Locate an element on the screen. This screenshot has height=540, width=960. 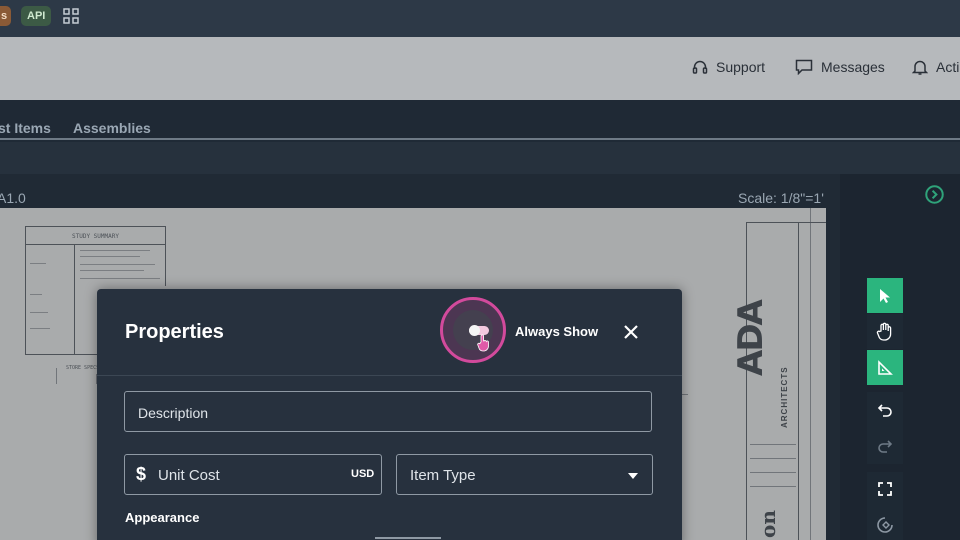
cursor-icon is located at coordinates (885, 295).